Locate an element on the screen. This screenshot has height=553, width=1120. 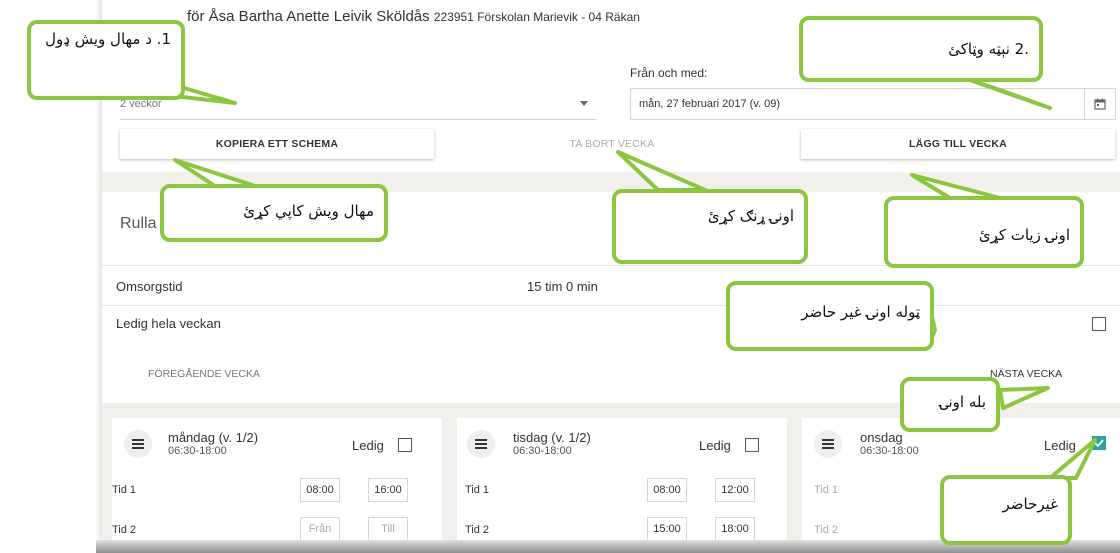
callout-copy-schedule: مهال ویش کاپي کړئ is located at coordinates (274, 213).